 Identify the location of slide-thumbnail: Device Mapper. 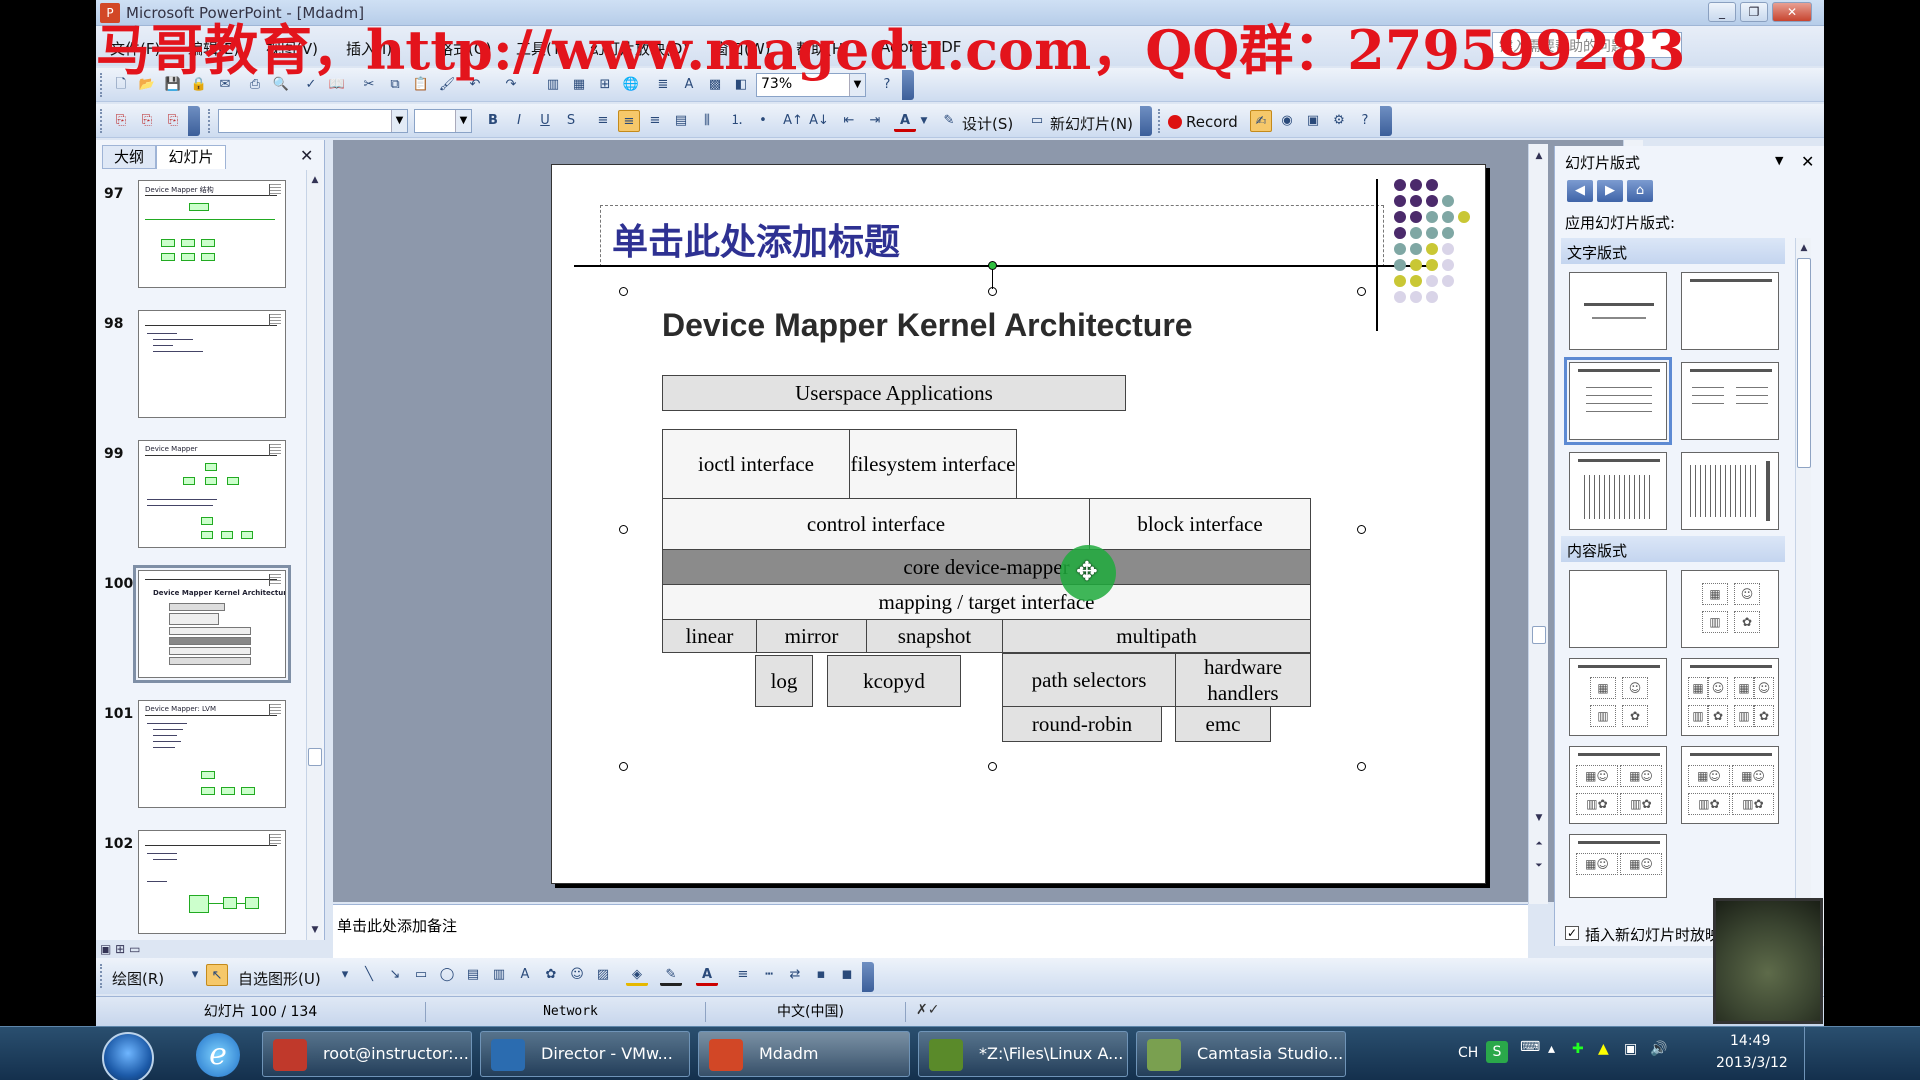
(212, 494).